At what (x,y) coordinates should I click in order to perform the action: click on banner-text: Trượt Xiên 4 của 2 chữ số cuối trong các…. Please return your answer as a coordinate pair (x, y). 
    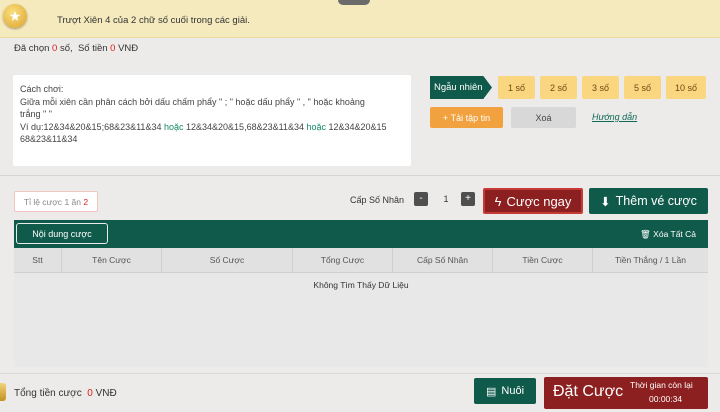
    Looking at the image, I should click on (153, 20).